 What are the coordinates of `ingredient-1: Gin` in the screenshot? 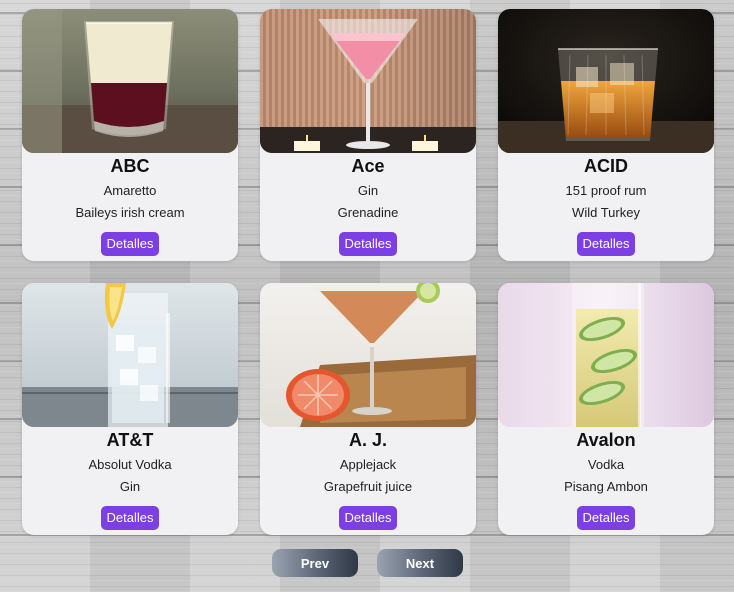 It's located at (368, 190).